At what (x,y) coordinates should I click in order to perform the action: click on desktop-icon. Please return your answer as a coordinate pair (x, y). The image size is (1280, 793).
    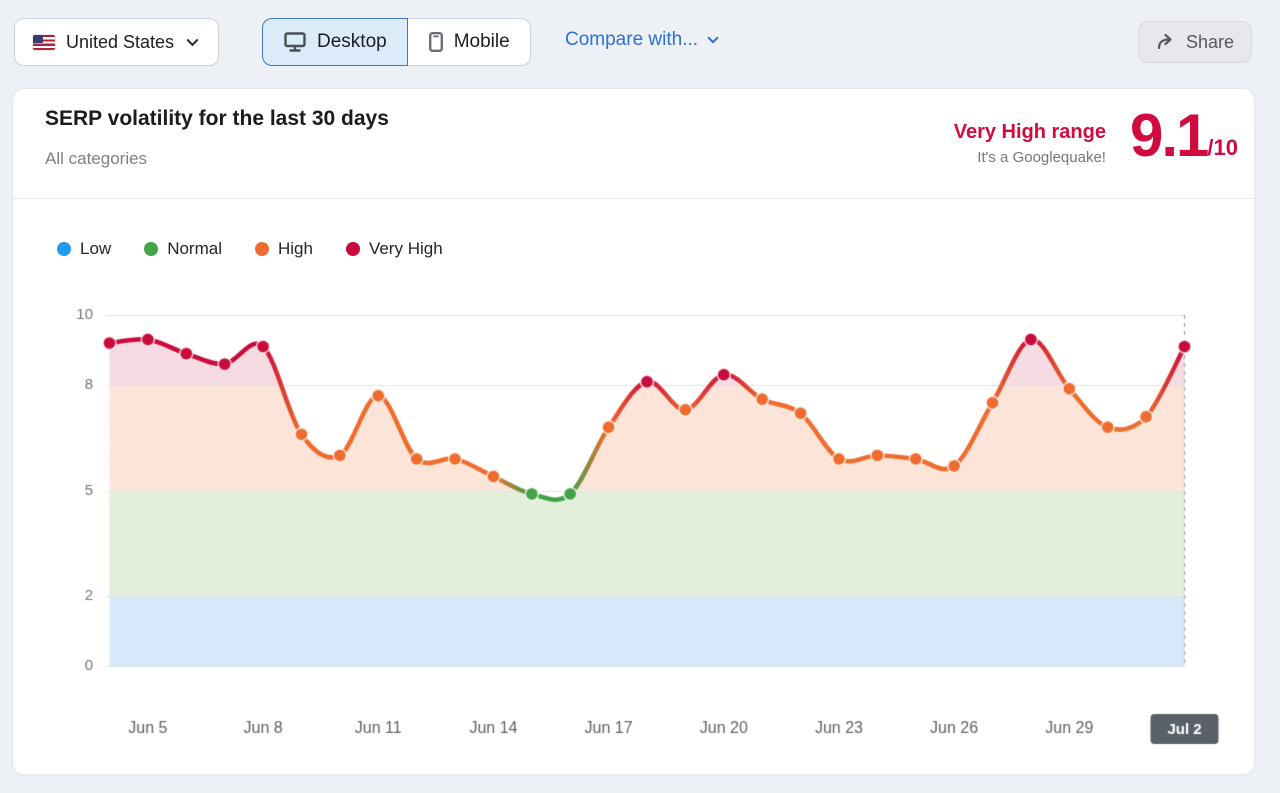
    Looking at the image, I should click on (295, 42).